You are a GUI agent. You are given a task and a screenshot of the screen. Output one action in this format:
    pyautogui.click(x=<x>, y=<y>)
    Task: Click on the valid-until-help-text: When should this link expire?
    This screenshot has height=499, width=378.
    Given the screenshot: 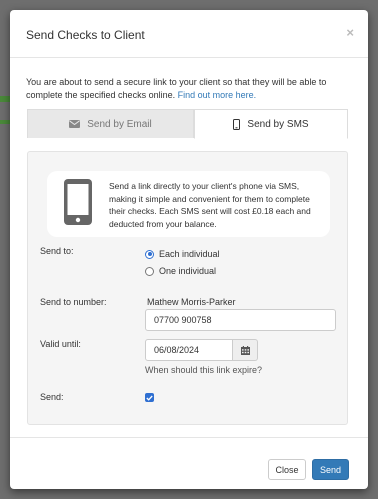 What is the action you would take?
    pyautogui.click(x=204, y=370)
    